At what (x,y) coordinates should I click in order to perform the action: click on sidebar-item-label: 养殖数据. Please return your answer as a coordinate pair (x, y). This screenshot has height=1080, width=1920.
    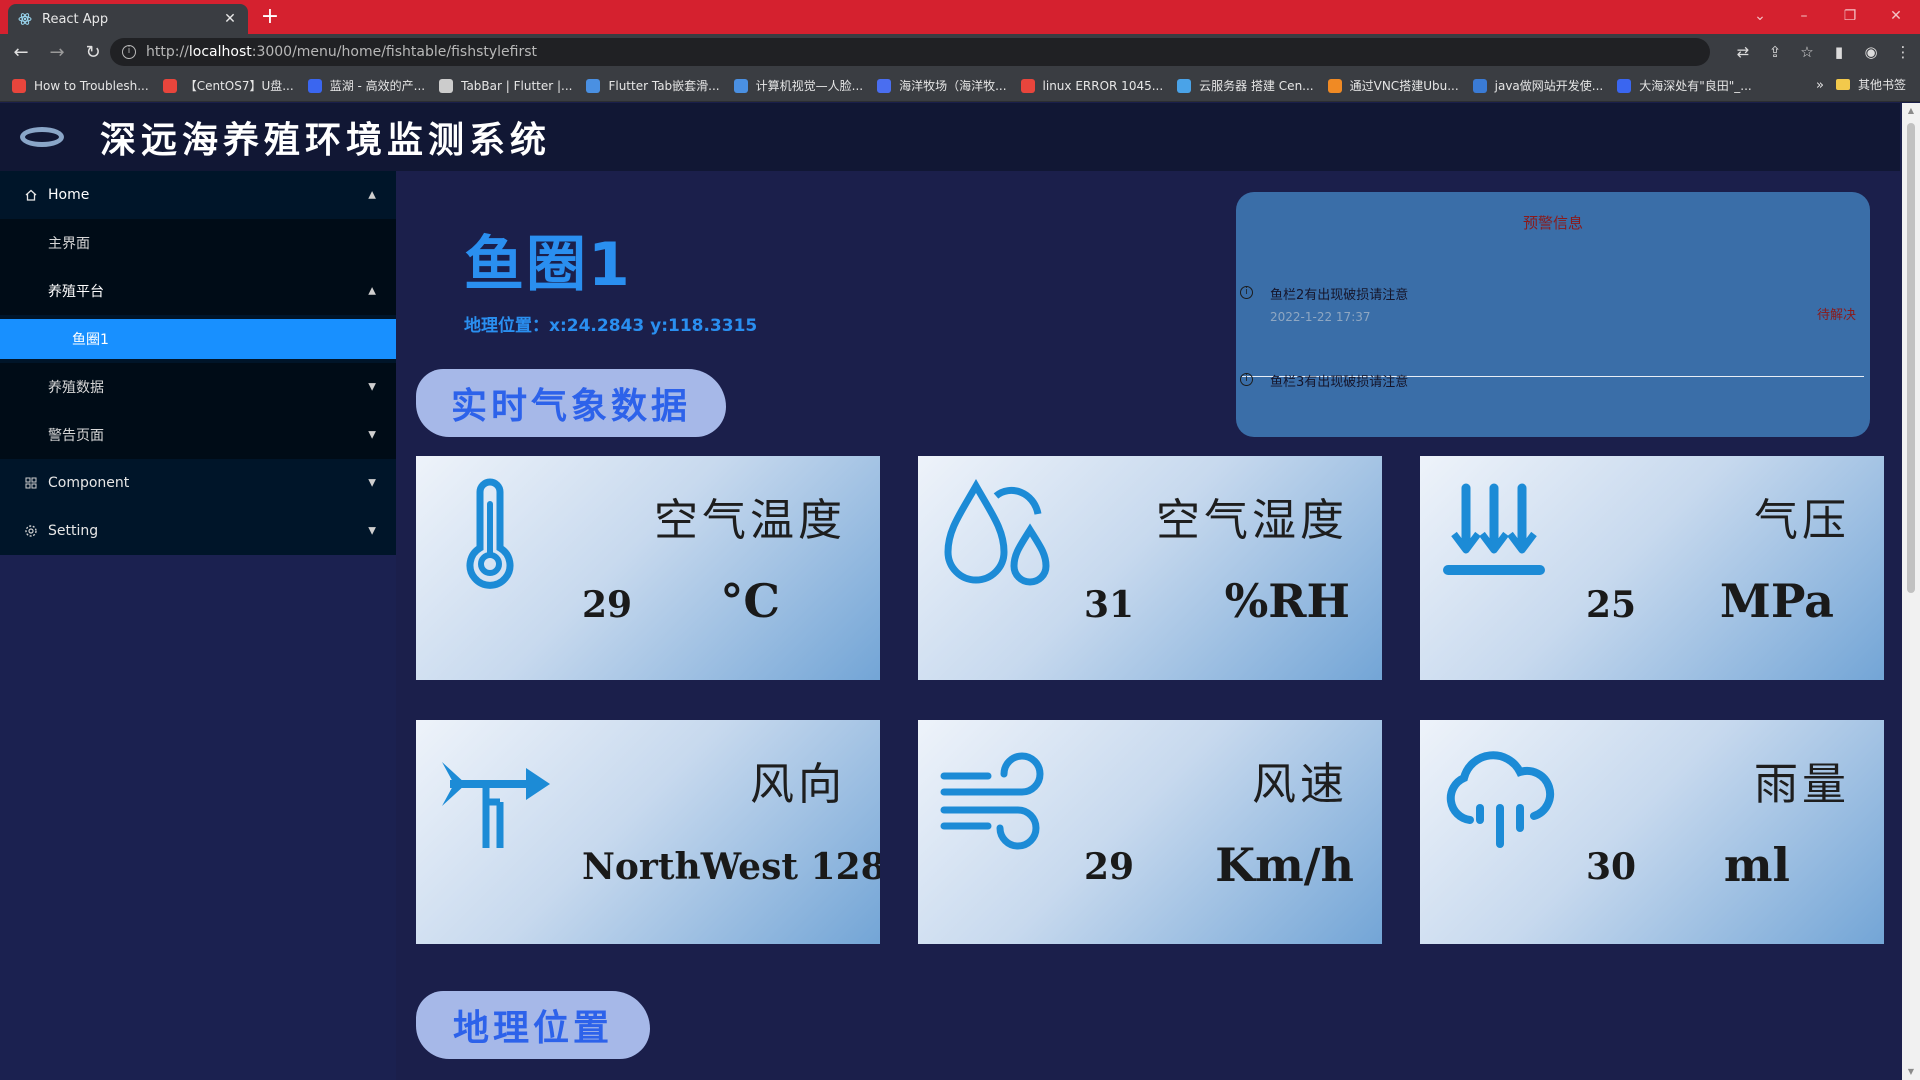
    Looking at the image, I should click on (76, 388).